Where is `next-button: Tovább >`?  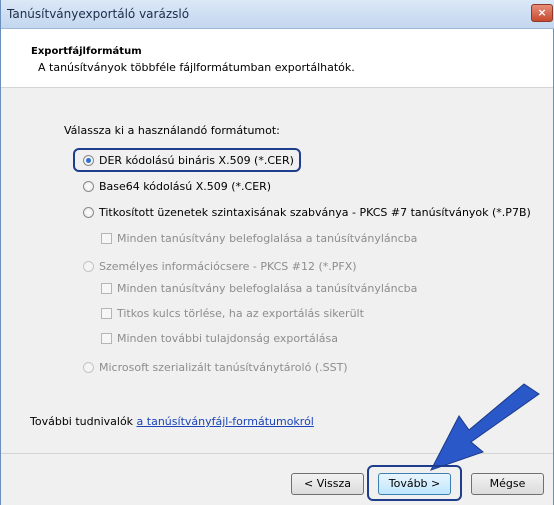 next-button: Tovább > is located at coordinates (414, 484).